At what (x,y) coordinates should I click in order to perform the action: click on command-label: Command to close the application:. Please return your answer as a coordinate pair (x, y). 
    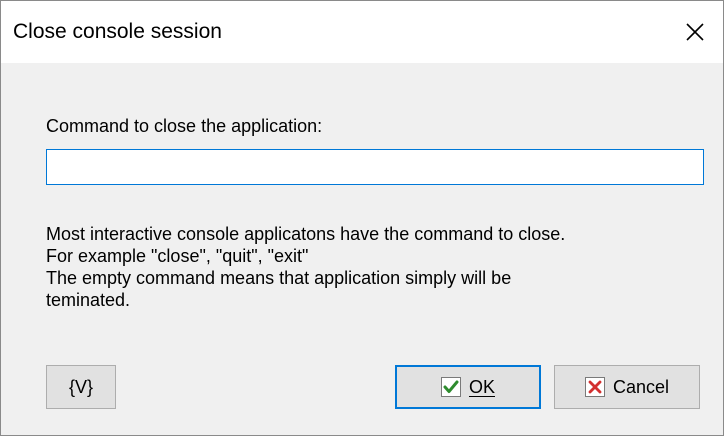
    Looking at the image, I should click on (184, 126).